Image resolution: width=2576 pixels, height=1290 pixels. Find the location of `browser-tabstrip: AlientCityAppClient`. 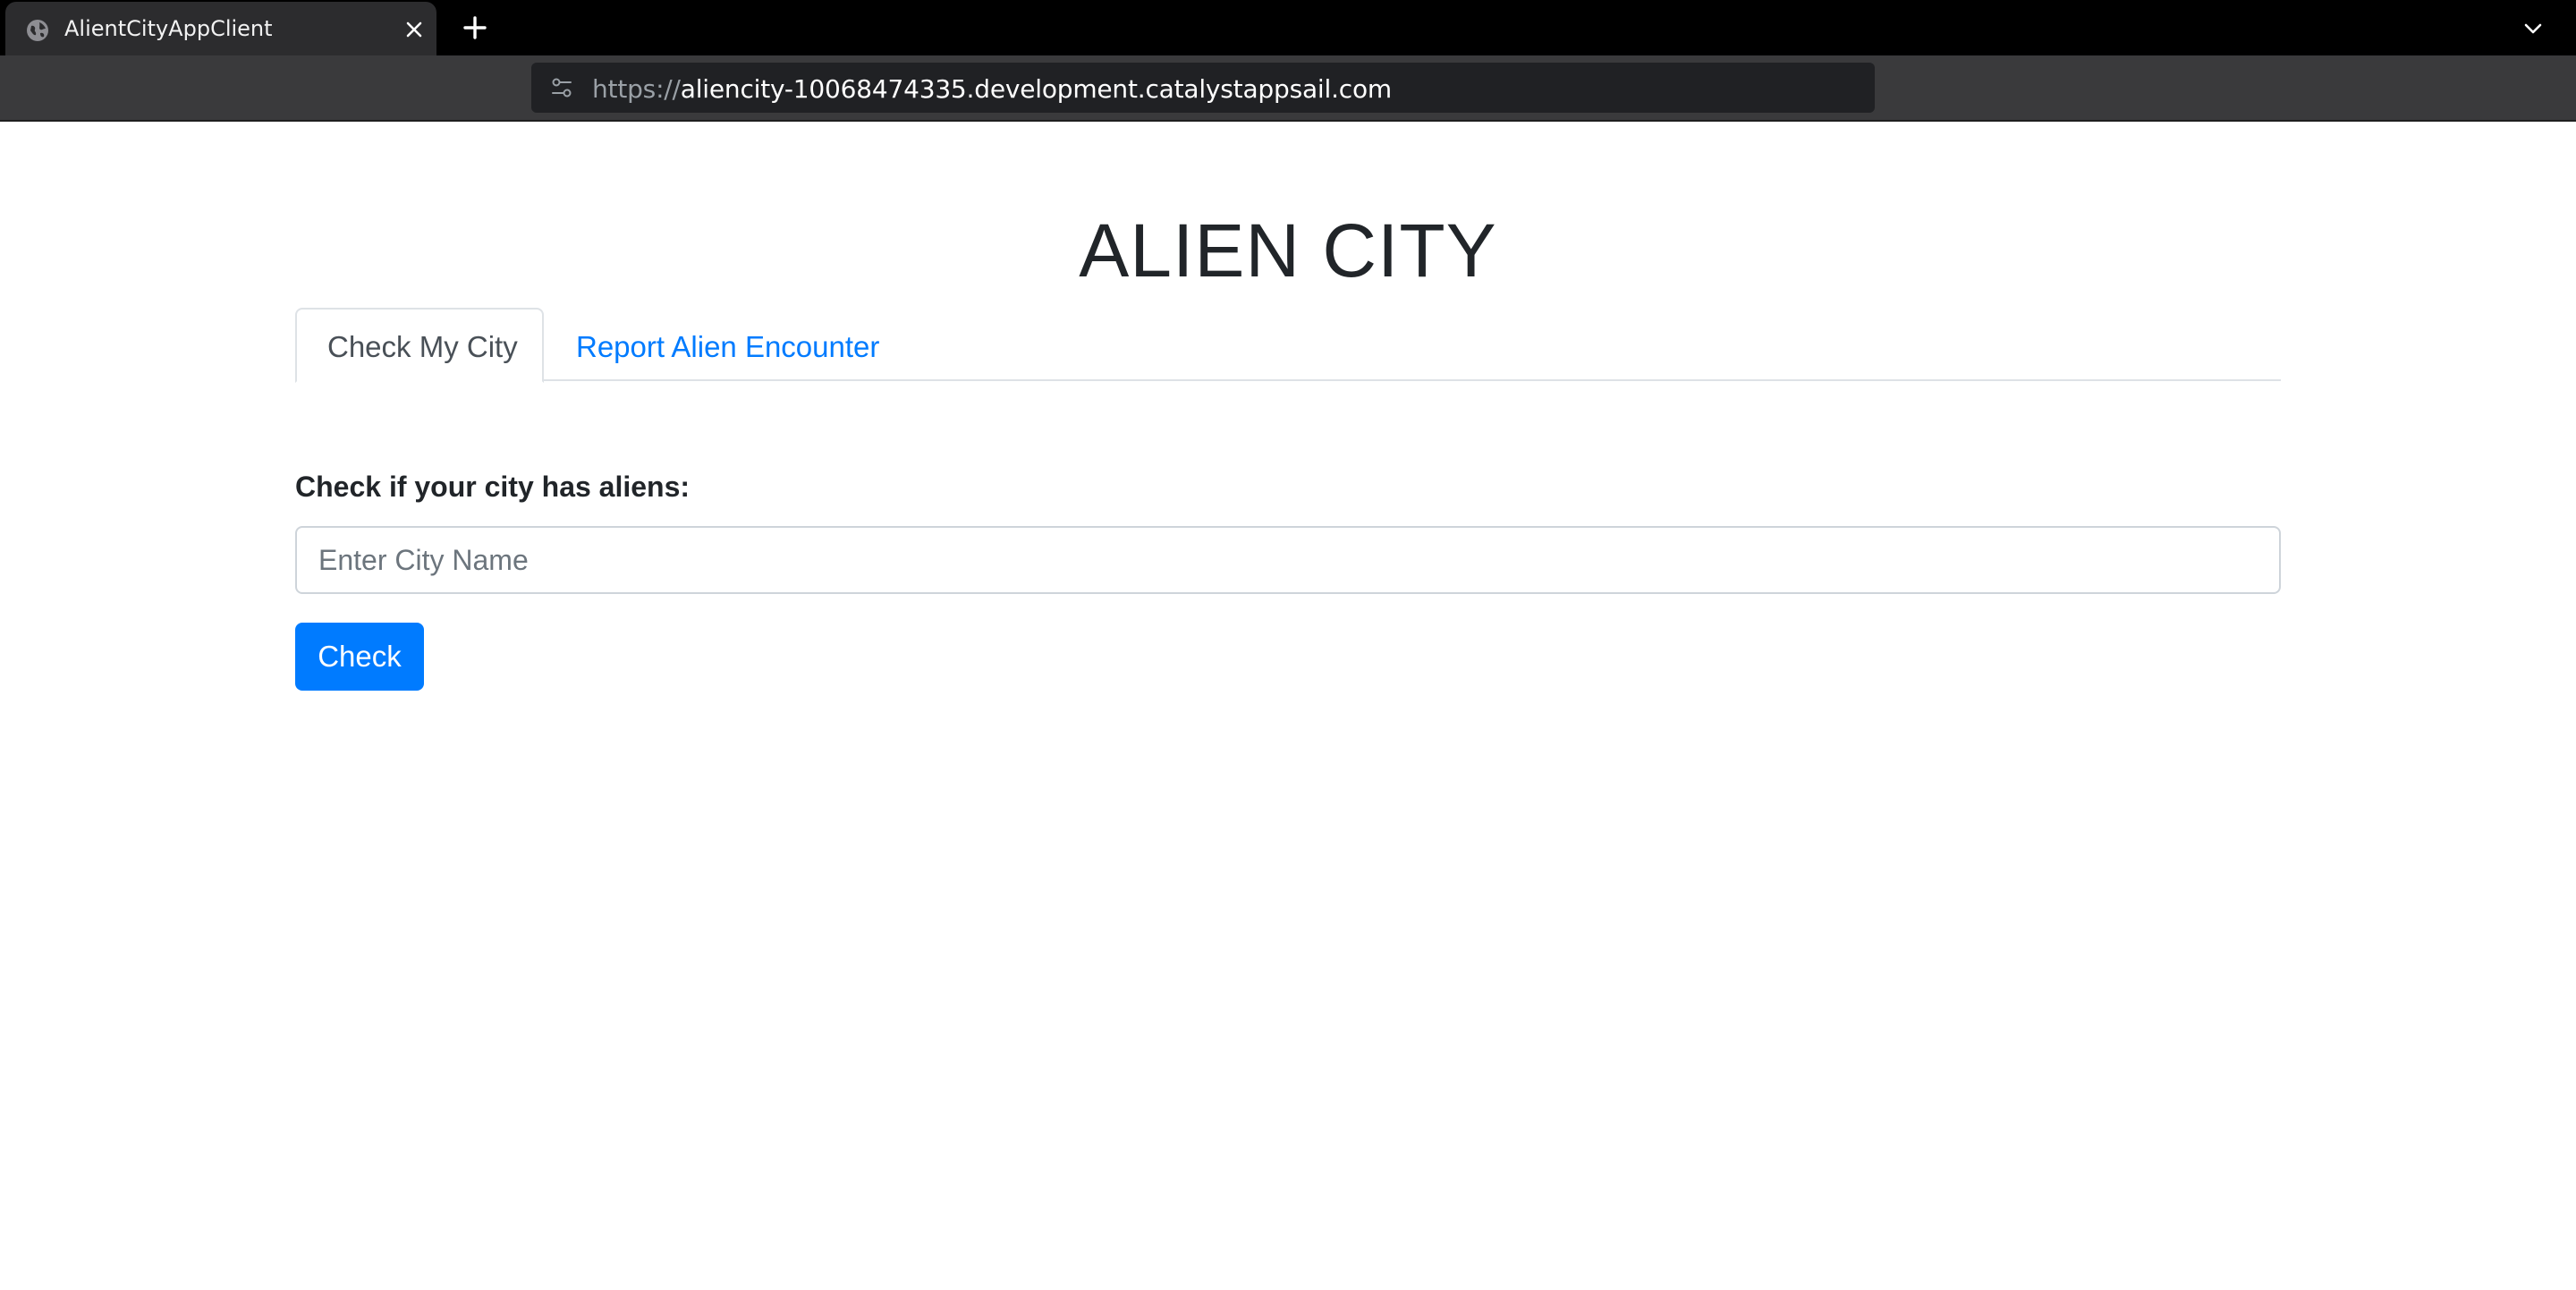

browser-tabstrip: AlientCityAppClient is located at coordinates (1288, 27).